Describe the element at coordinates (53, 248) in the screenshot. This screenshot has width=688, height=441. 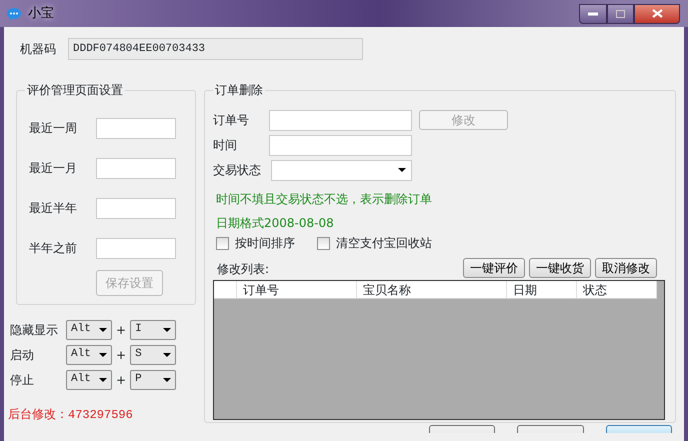
I see `field-label: 半年之前` at that location.